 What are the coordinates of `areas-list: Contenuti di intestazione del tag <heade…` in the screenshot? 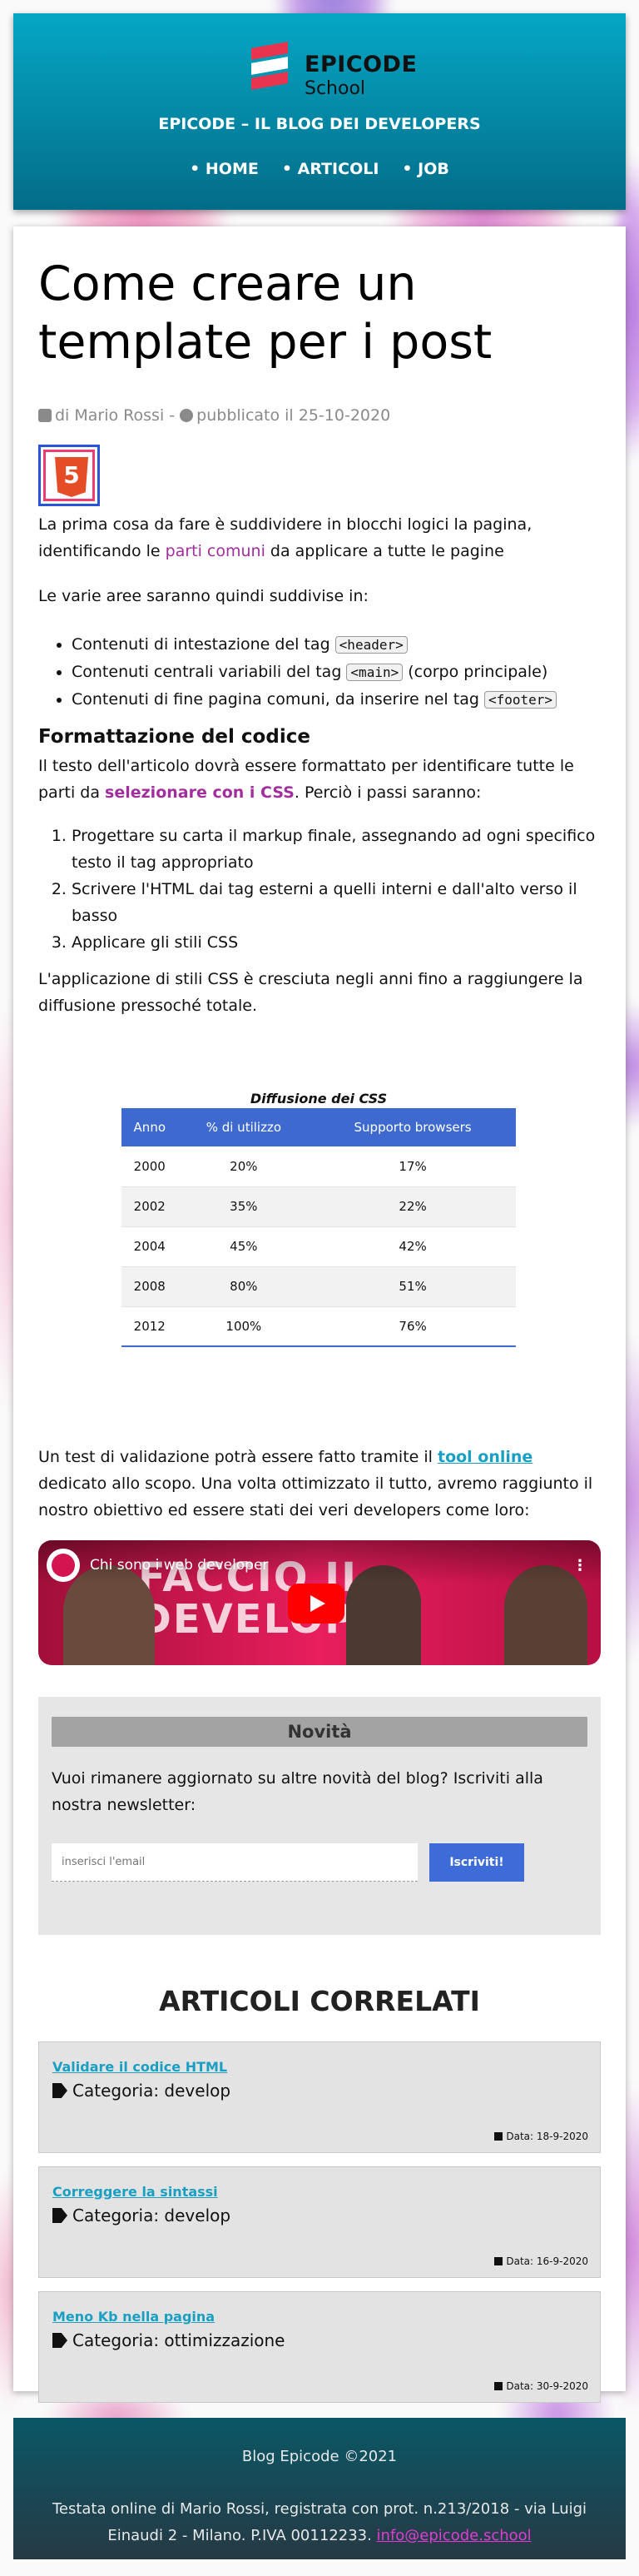 It's located at (338, 672).